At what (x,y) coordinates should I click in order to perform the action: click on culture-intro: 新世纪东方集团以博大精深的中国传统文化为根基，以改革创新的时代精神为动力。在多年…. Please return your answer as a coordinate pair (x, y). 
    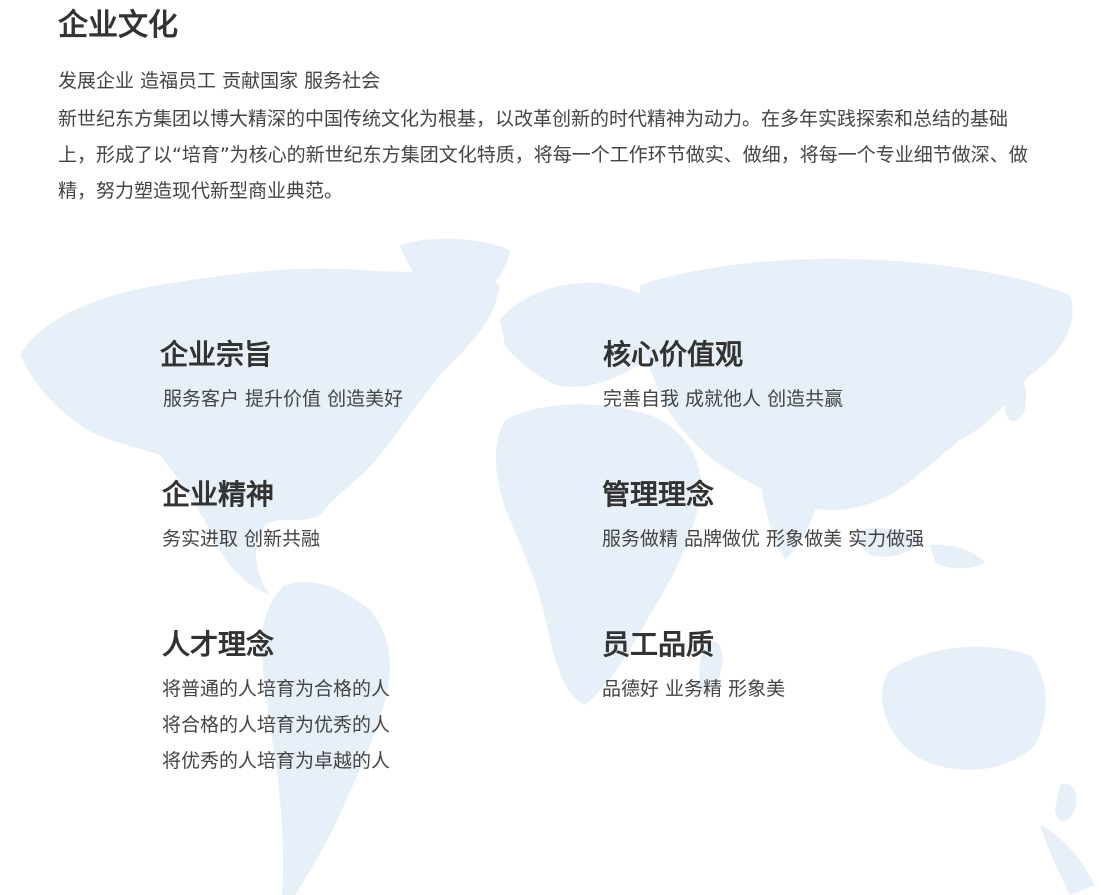
    Looking at the image, I should click on (543, 155).